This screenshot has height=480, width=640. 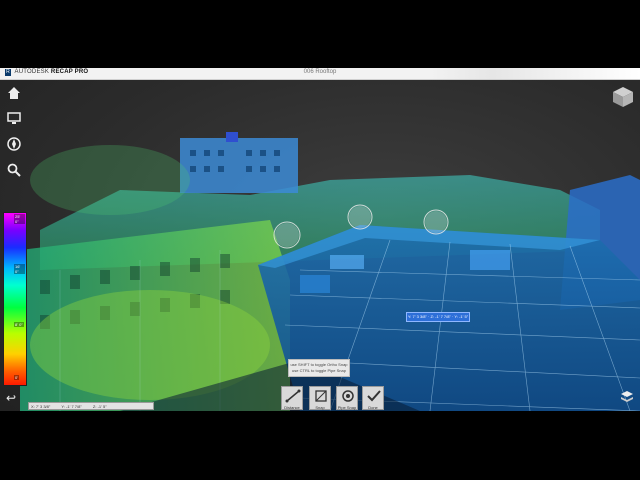 I want to click on tall-building, so click(x=239, y=165).